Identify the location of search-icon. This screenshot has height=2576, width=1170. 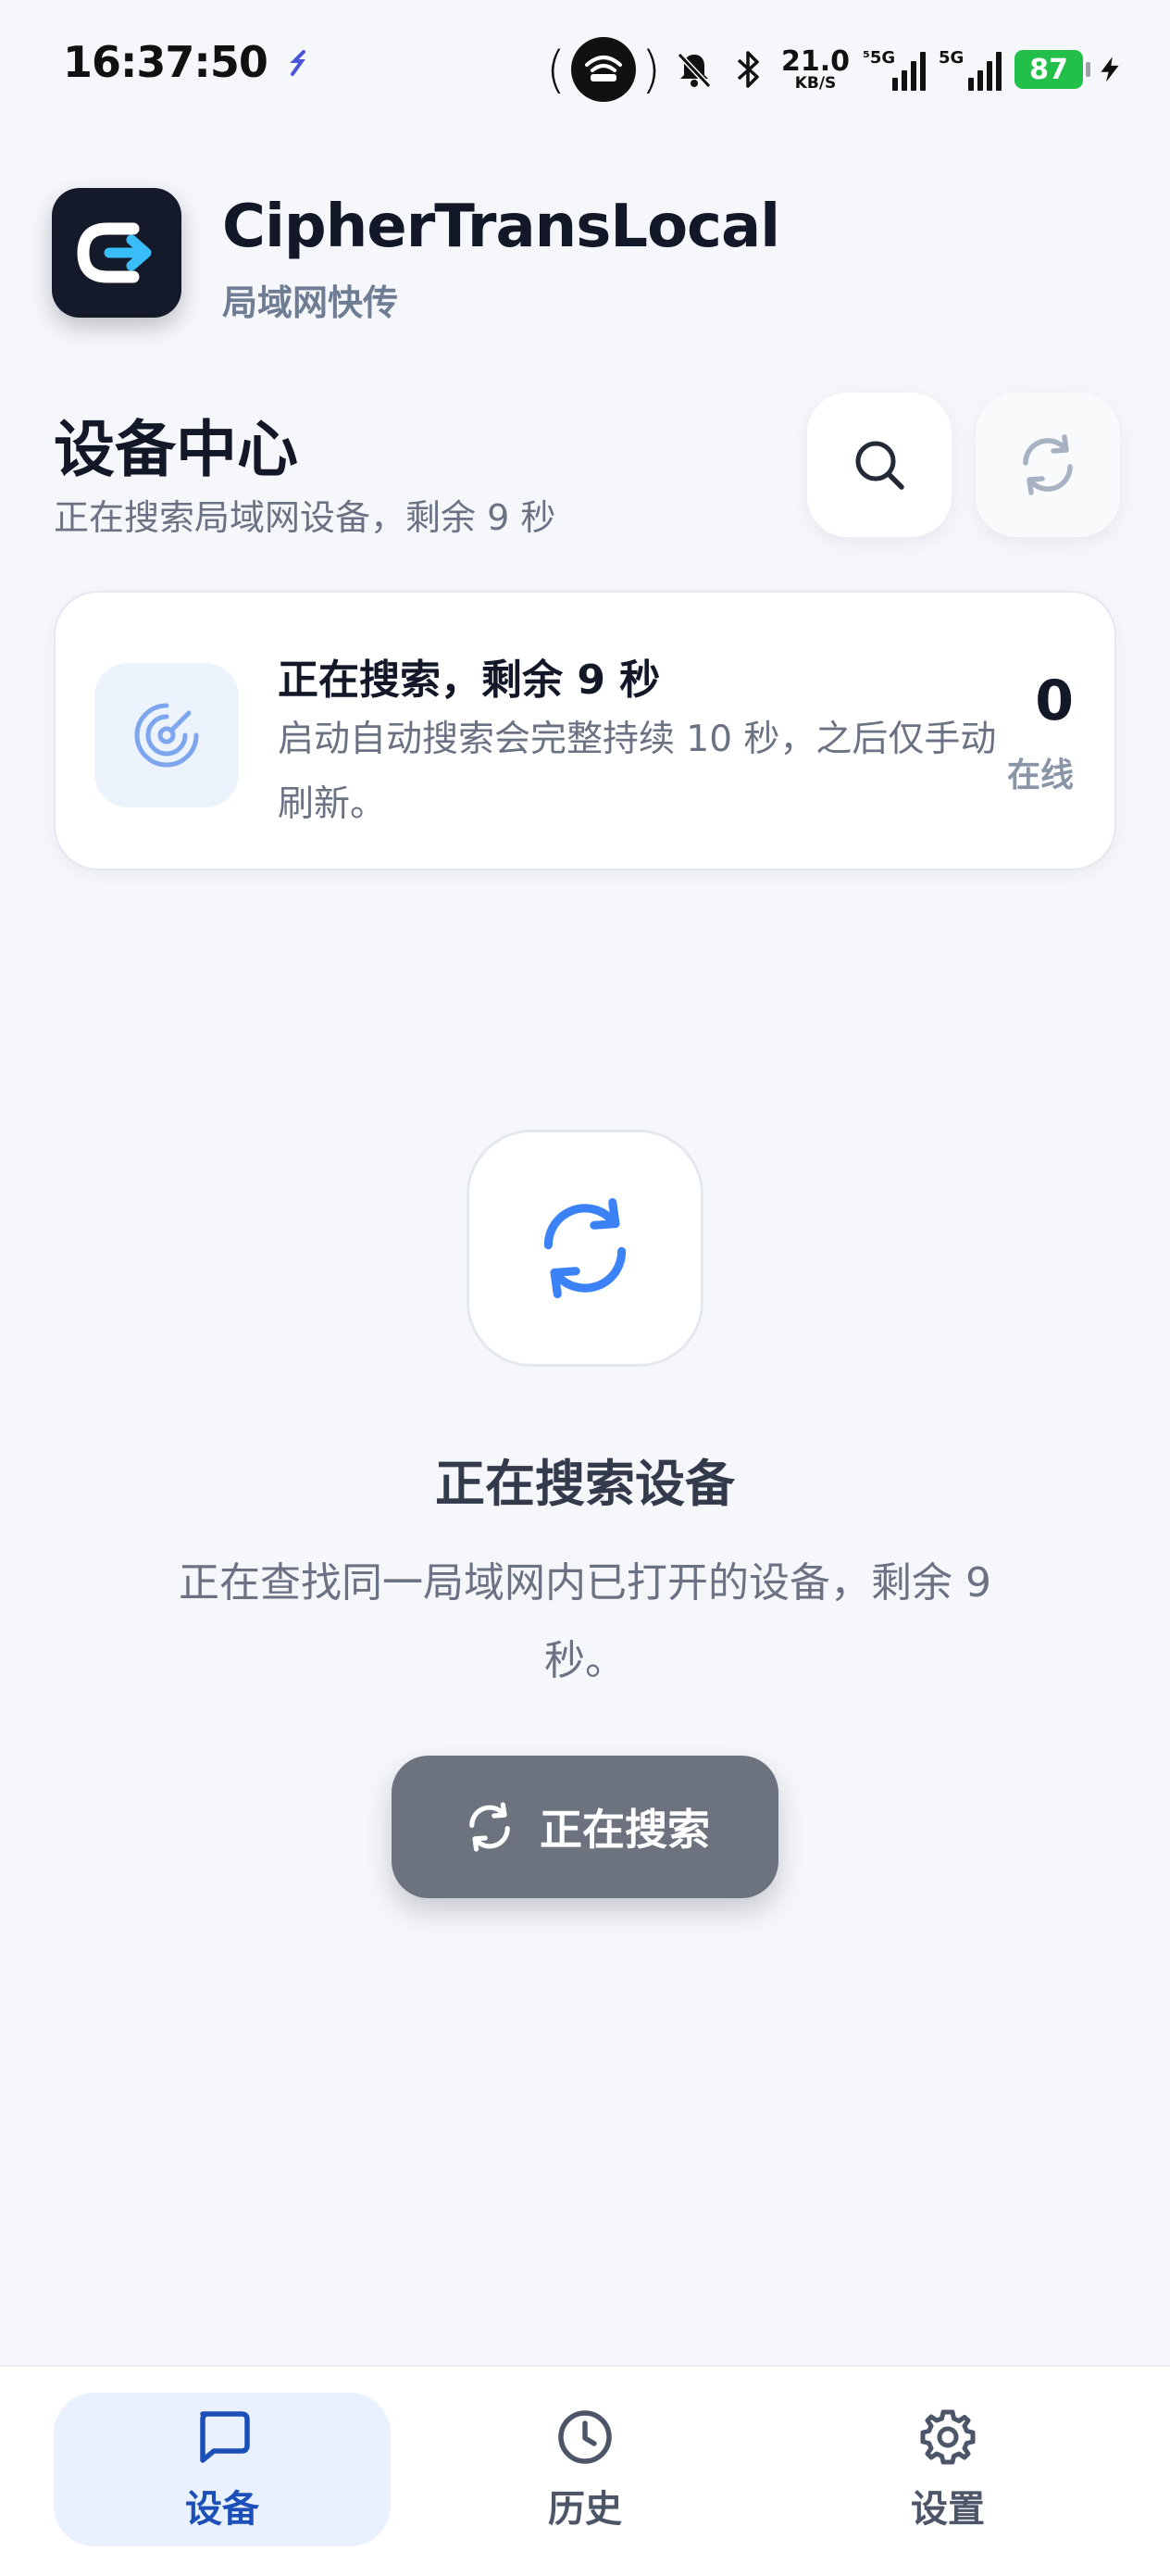
(879, 465).